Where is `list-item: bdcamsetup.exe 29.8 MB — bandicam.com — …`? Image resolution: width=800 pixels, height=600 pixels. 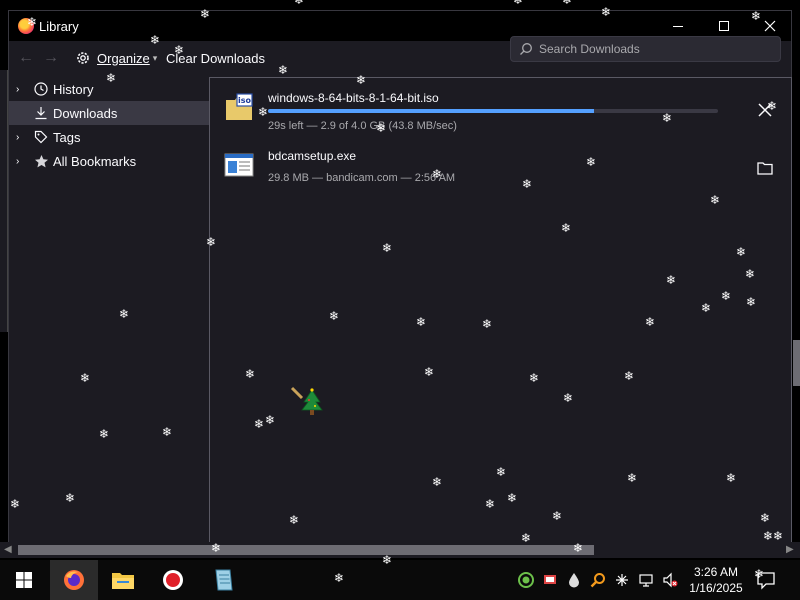 list-item: bdcamsetup.exe 29.8 MB — bandicam.com — … is located at coordinates (500, 171).